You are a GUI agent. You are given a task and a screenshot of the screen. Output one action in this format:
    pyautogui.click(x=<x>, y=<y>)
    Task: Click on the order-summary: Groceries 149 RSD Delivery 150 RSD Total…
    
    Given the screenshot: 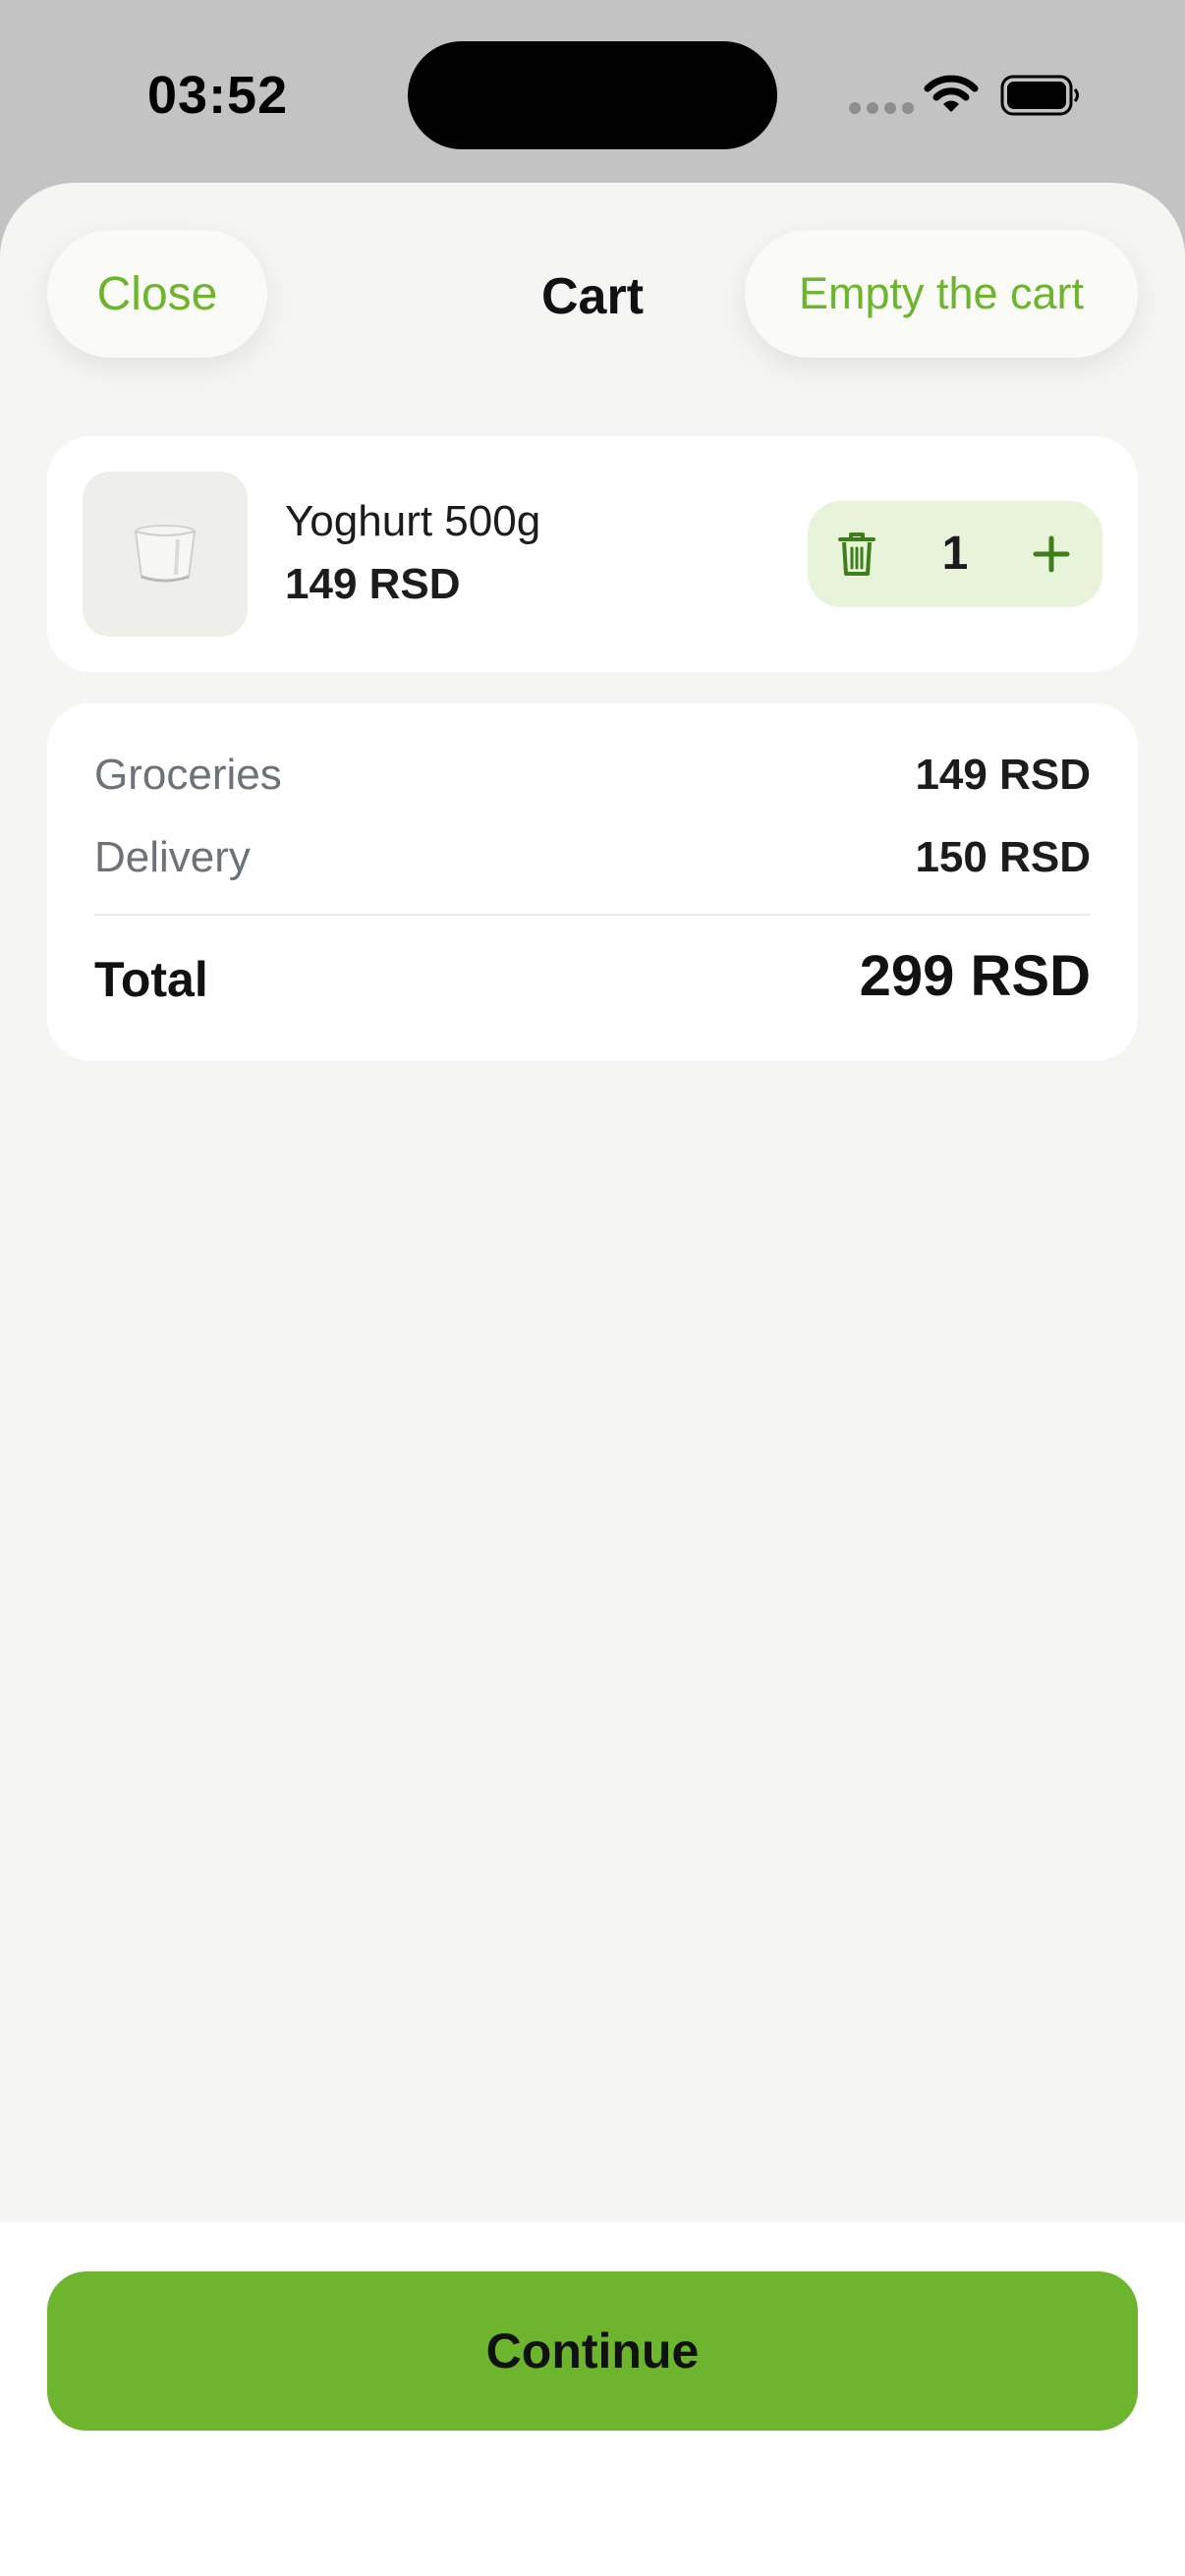 What is the action you would take?
    pyautogui.click(x=592, y=882)
    